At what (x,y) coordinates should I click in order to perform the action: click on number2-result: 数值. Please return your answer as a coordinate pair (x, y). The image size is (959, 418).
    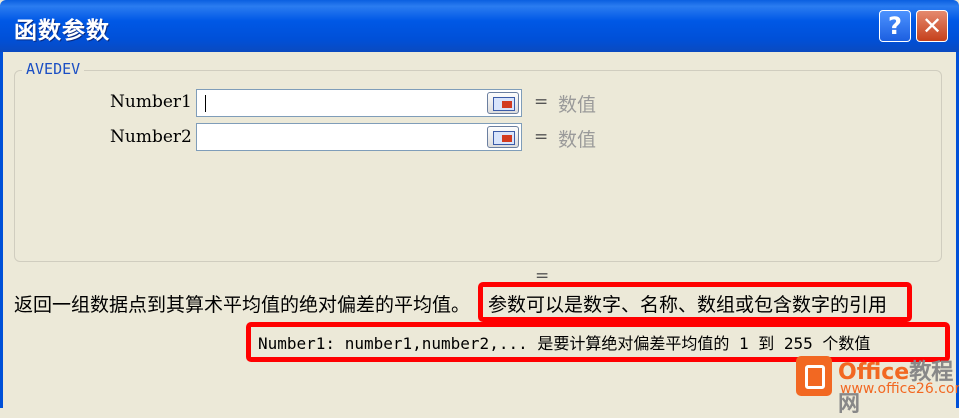
    Looking at the image, I should click on (577, 140).